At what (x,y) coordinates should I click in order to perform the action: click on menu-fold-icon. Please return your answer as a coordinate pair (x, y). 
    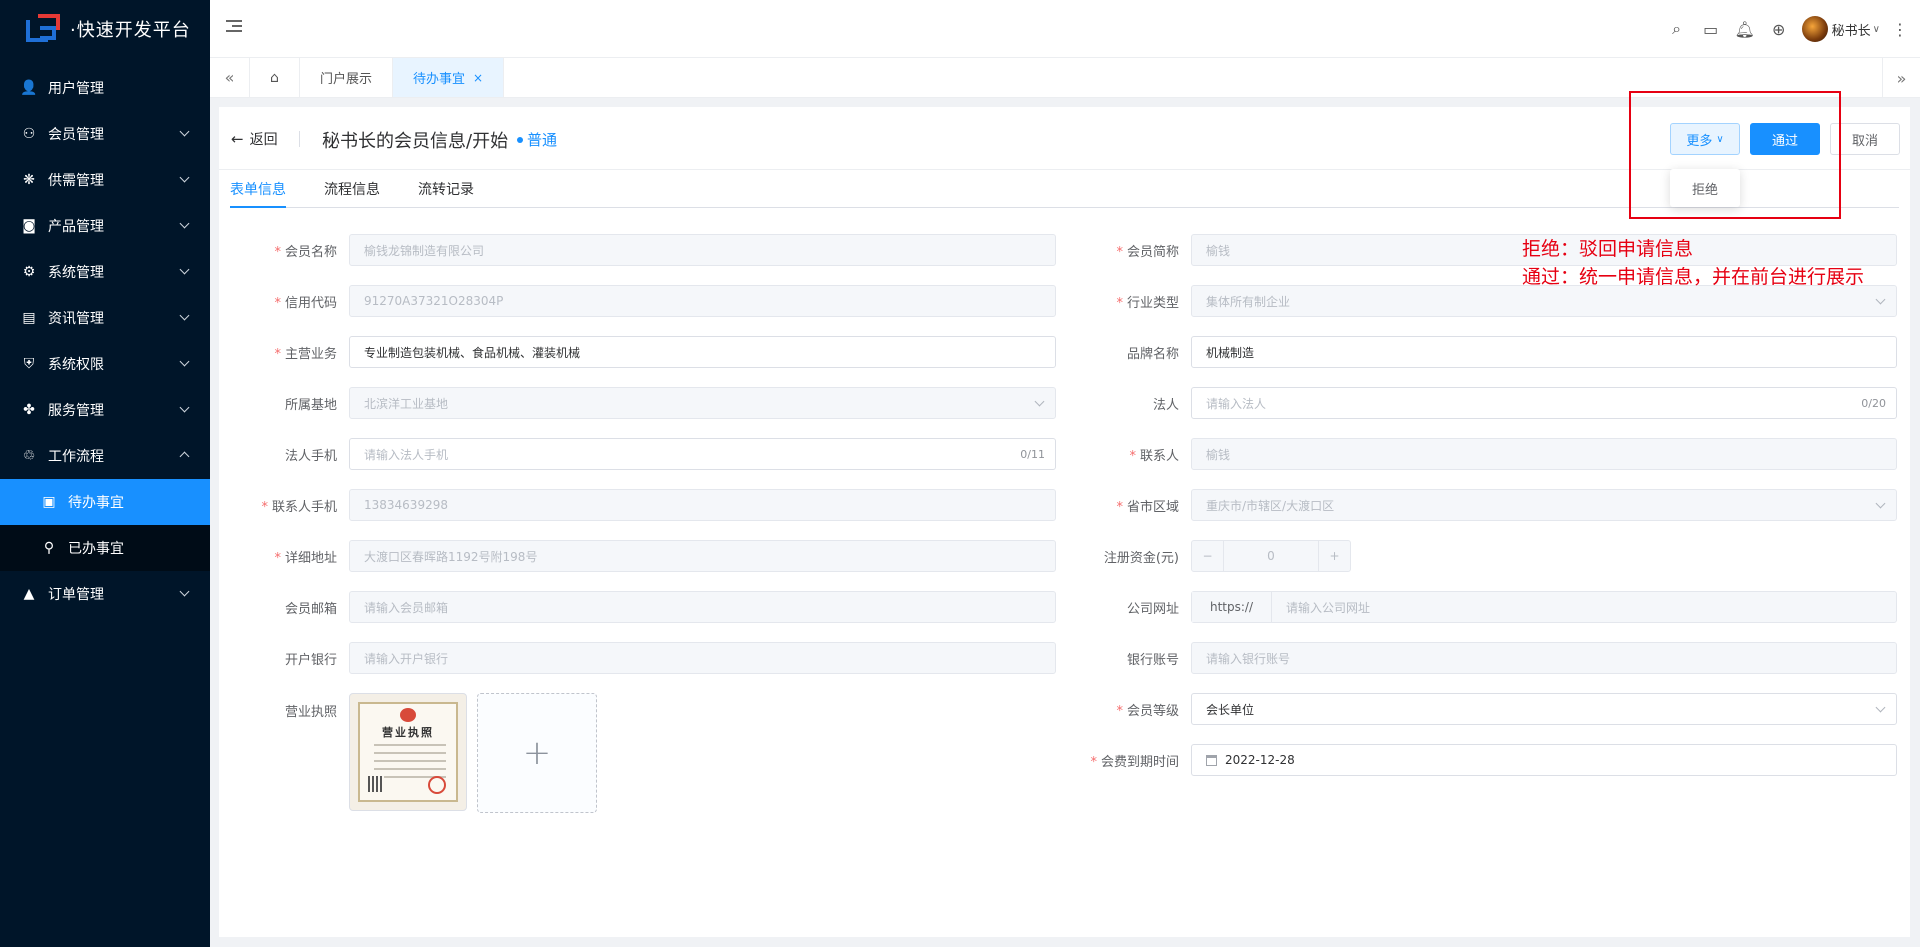
    Looking at the image, I should click on (234, 27).